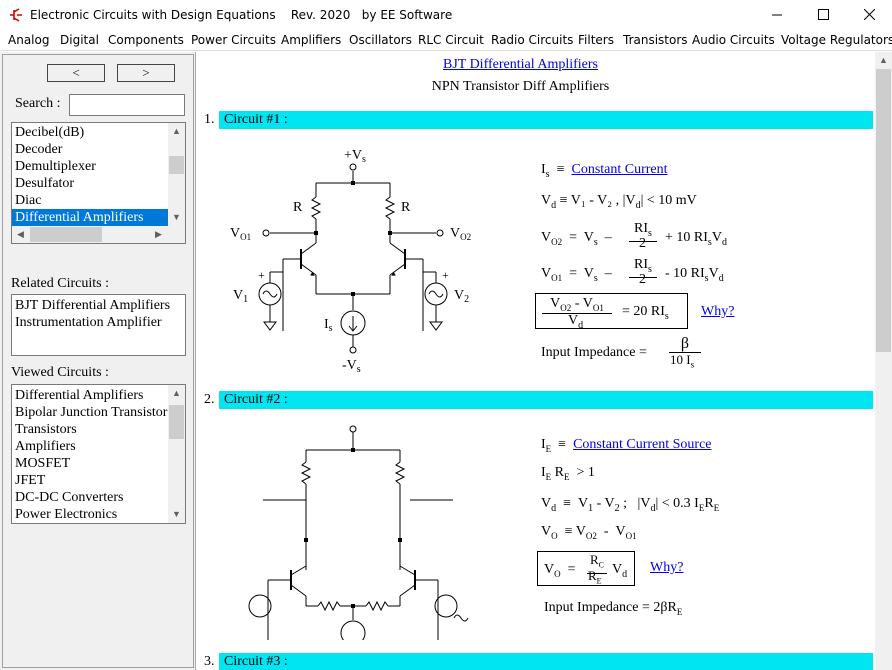  I want to click on v1-label: V, so click(238, 295).